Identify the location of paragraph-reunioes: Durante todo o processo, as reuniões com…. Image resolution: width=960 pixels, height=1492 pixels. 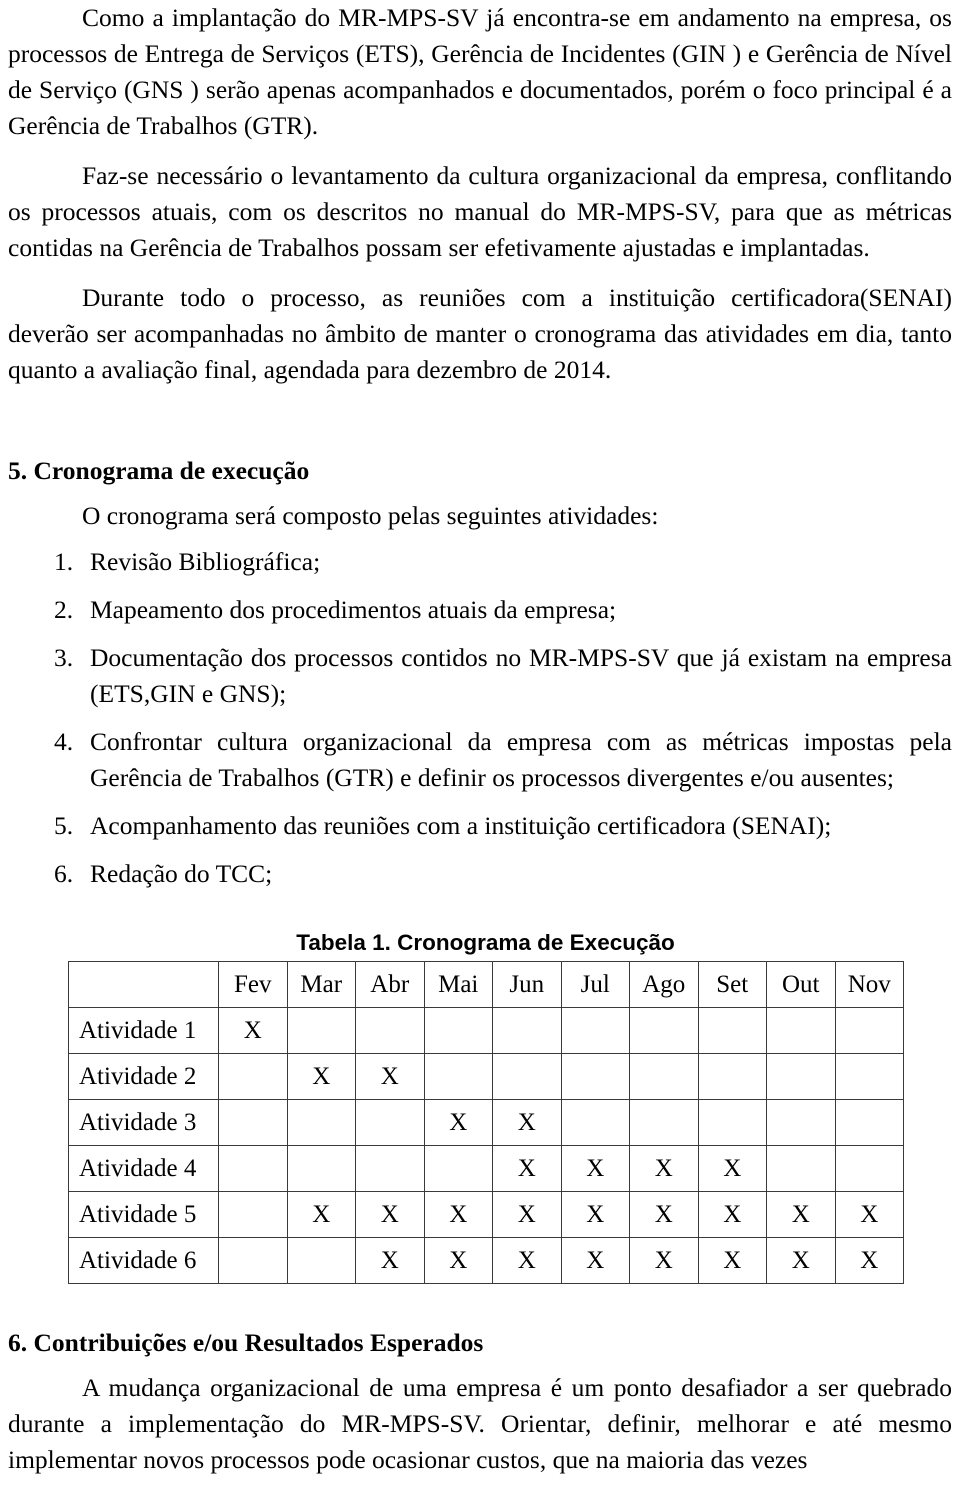
(480, 334).